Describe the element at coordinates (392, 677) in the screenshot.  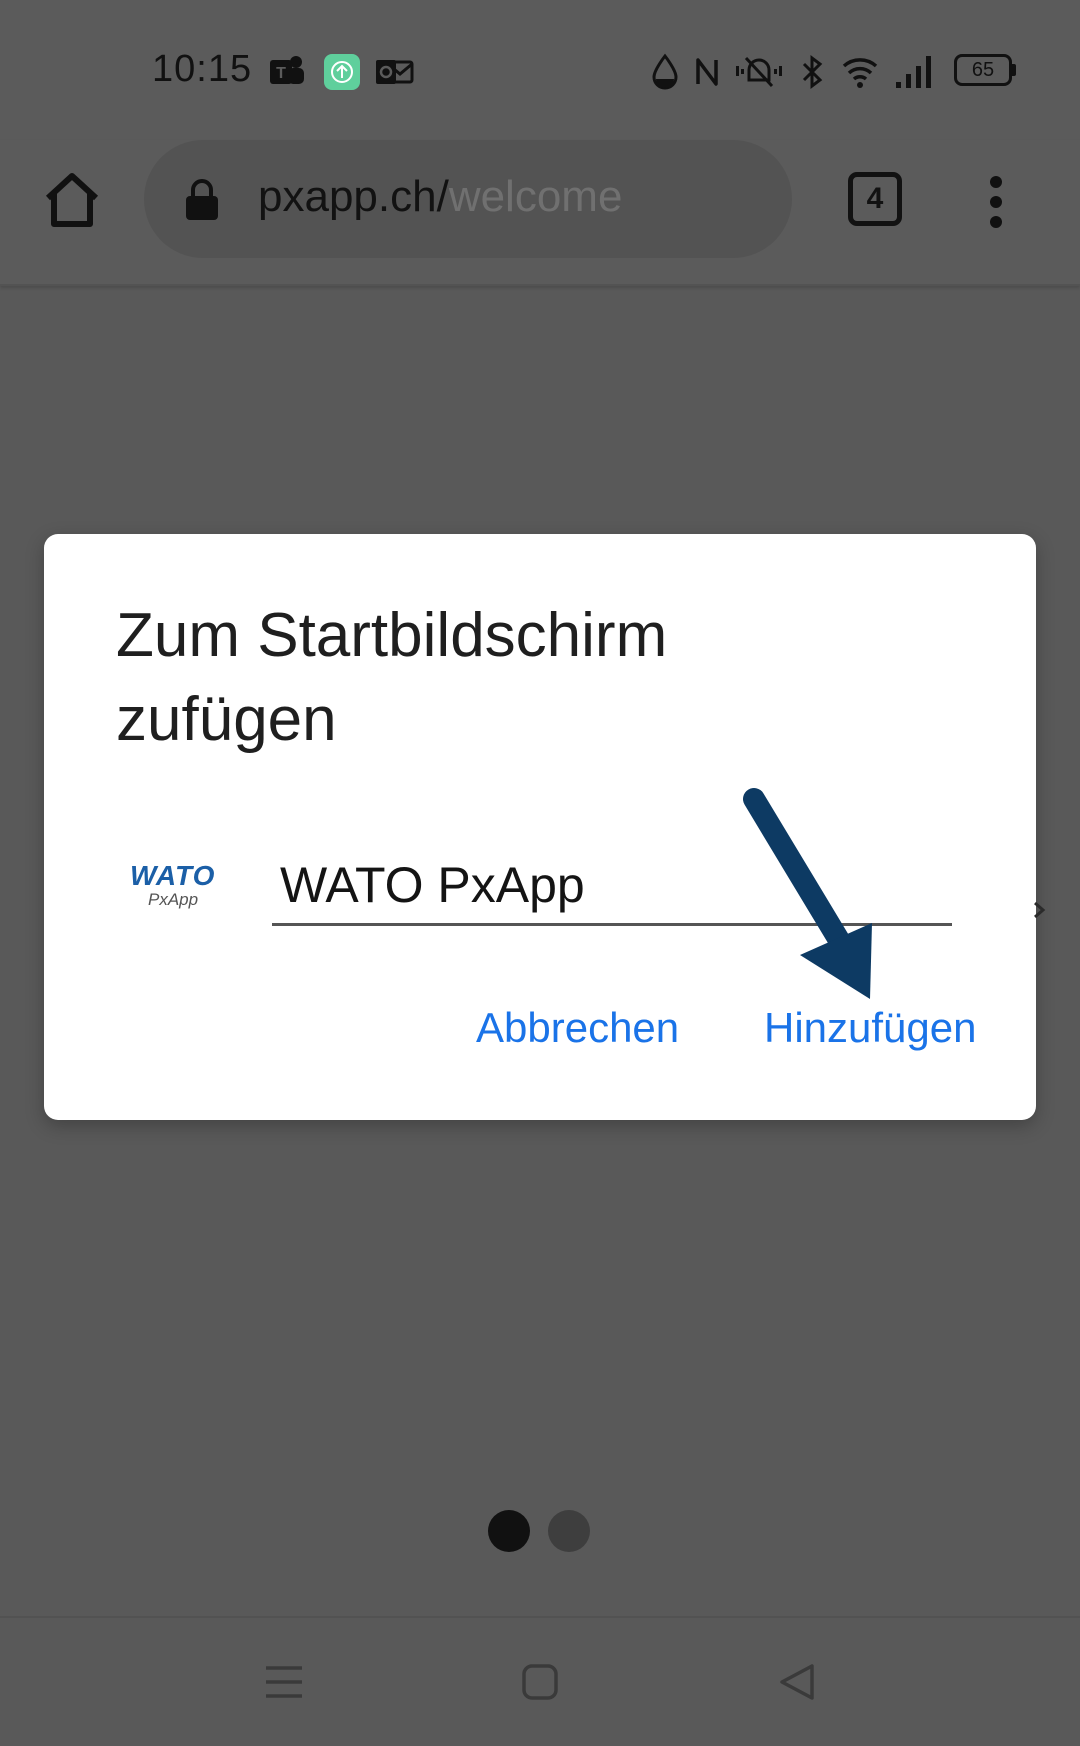
I see `dialog-title: Zum Startbildschirm zufügen` at that location.